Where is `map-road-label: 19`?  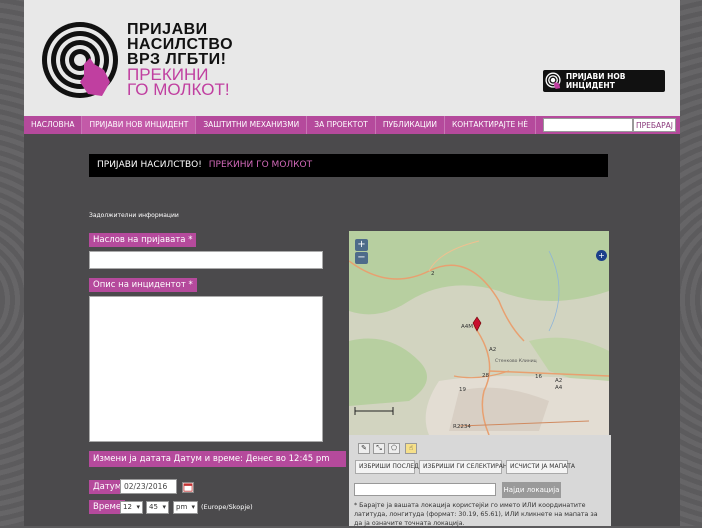 map-road-label: 19 is located at coordinates (462, 390).